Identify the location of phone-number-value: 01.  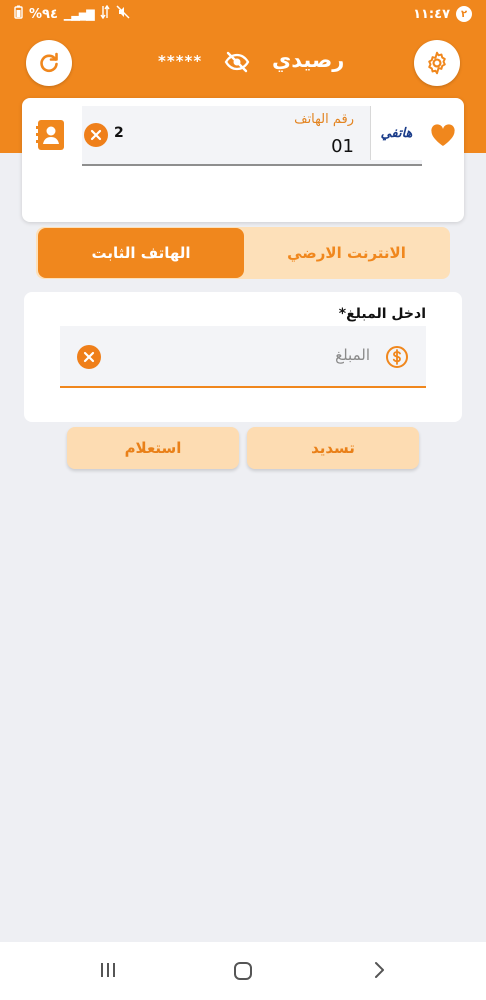
(327, 146).